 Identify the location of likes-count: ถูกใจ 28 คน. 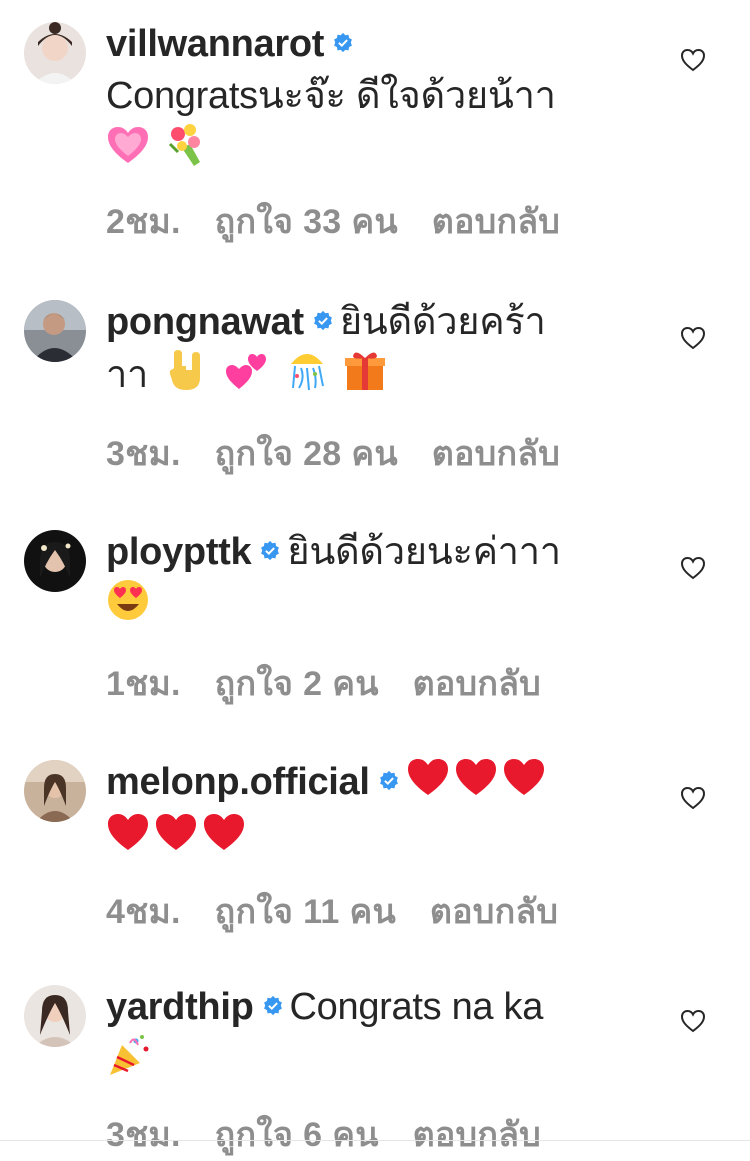
(306, 454).